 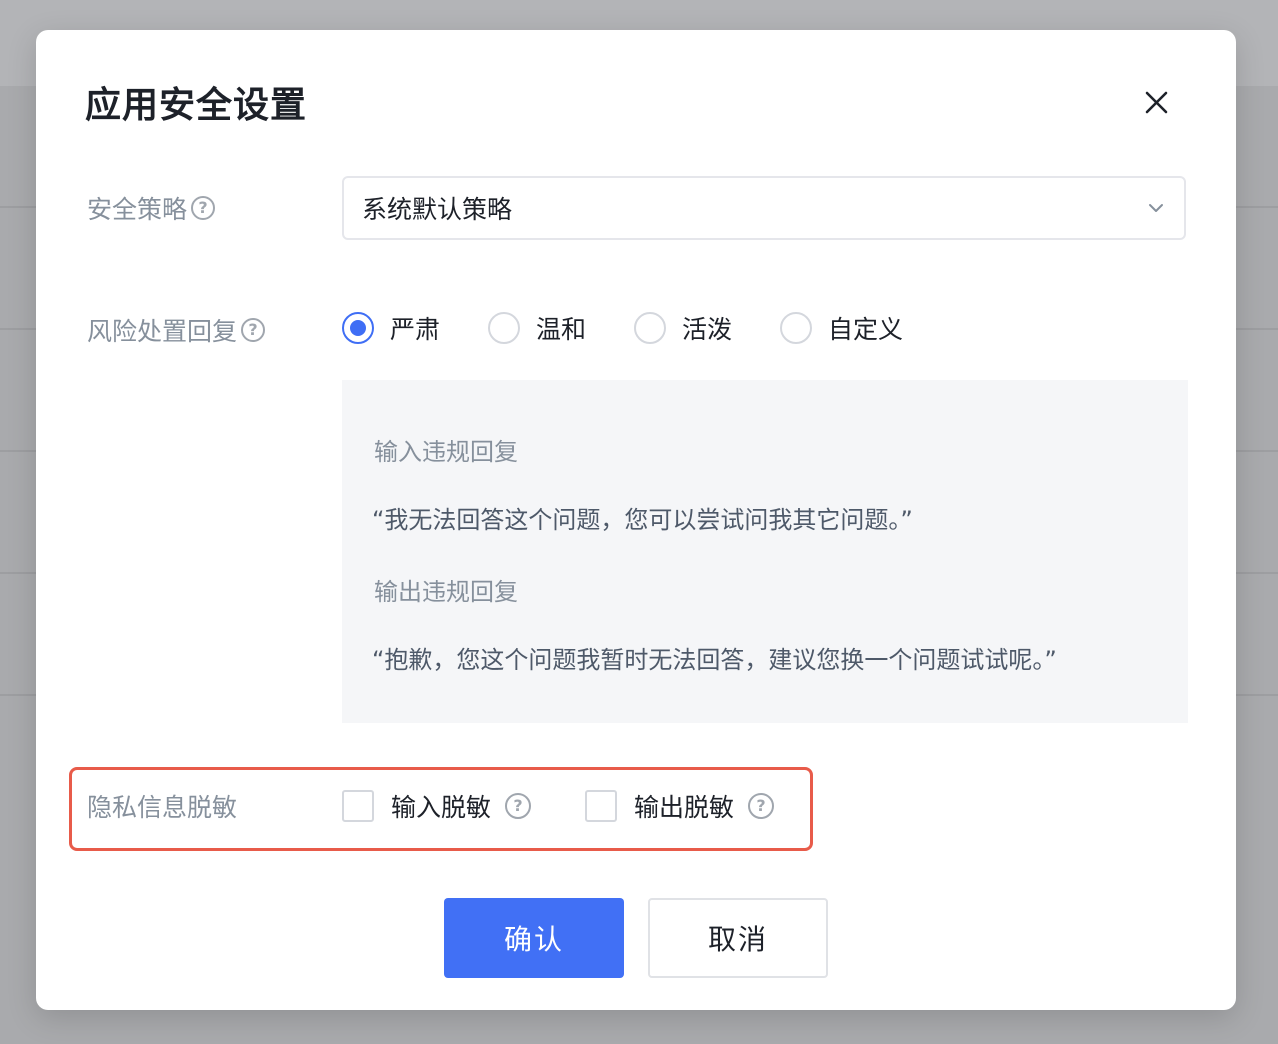 I want to click on security-policy-label-text: 安全策略, so click(x=137, y=209).